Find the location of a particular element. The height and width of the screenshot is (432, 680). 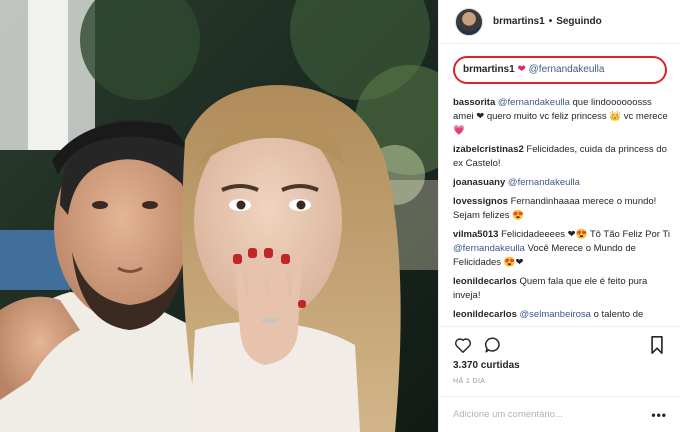

caption-heart: ❤ is located at coordinates (521, 69).